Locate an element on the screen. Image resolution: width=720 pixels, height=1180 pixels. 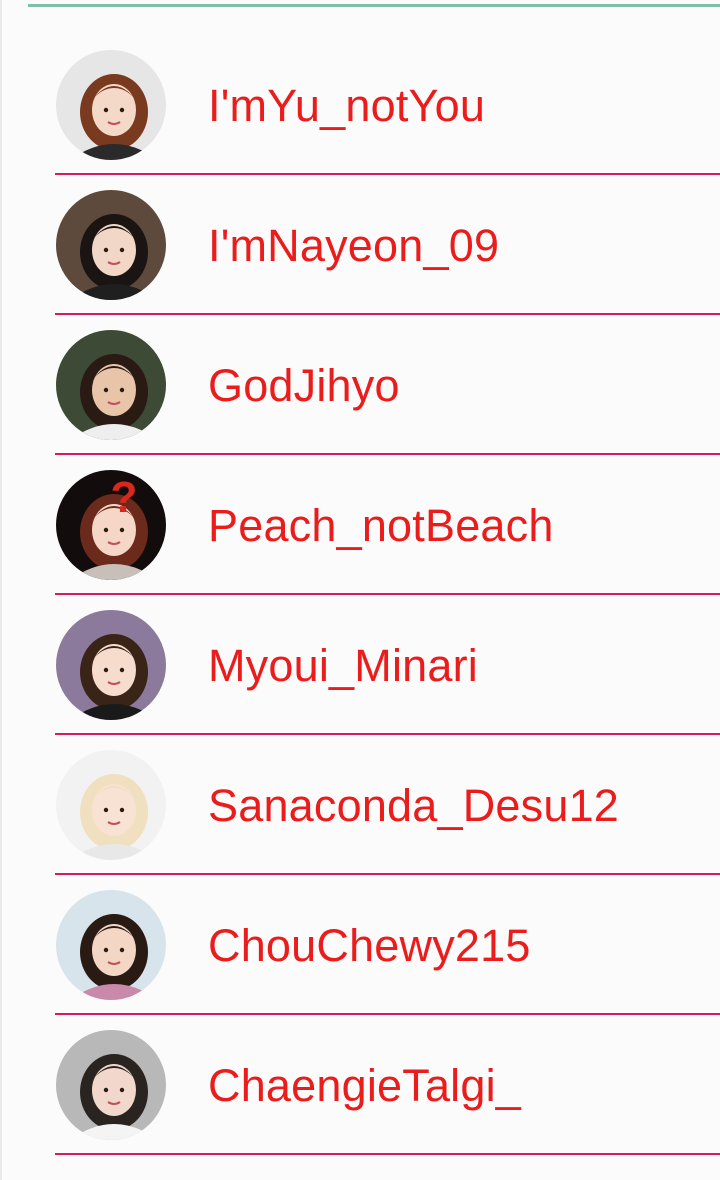
list-item: ? Peach_notBeach is located at coordinates (360, 525).